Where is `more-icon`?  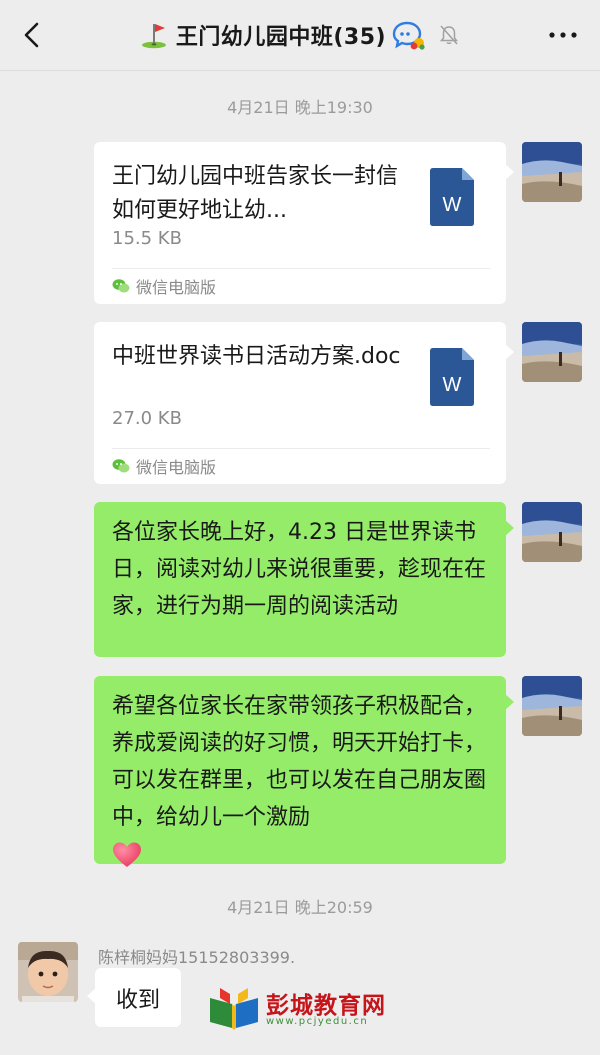 more-icon is located at coordinates (563, 35).